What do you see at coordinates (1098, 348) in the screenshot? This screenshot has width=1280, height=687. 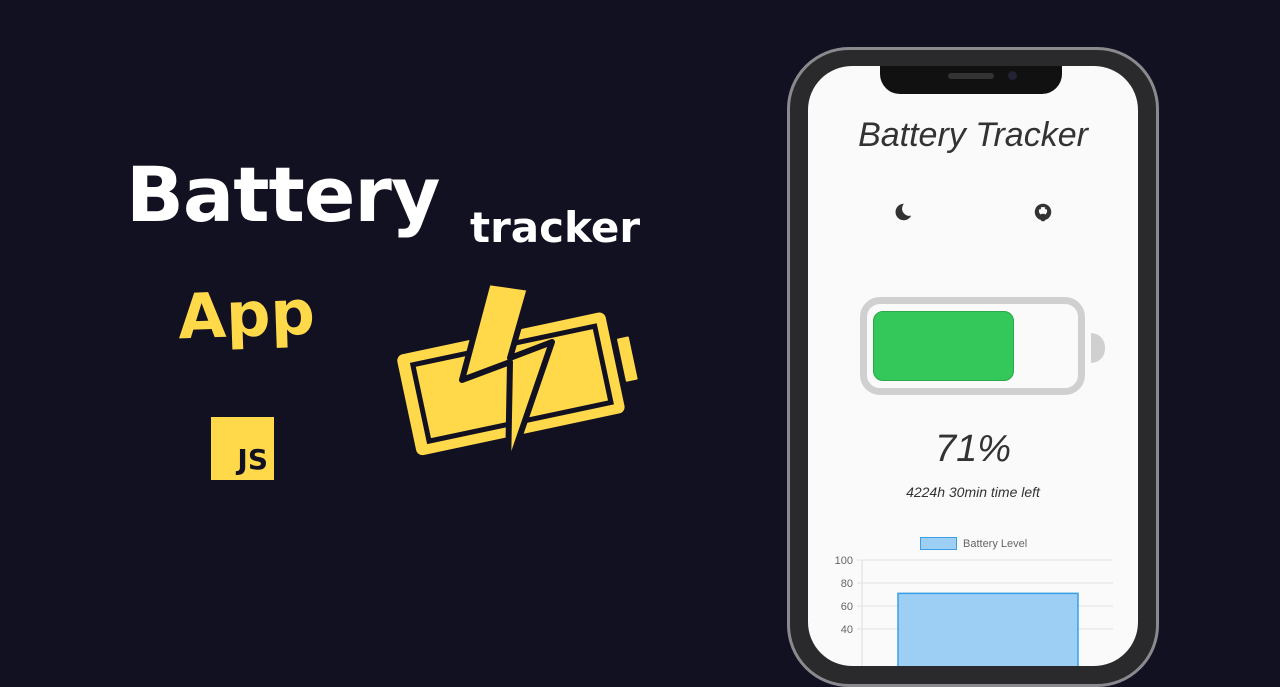 I see `battery-cap` at bounding box center [1098, 348].